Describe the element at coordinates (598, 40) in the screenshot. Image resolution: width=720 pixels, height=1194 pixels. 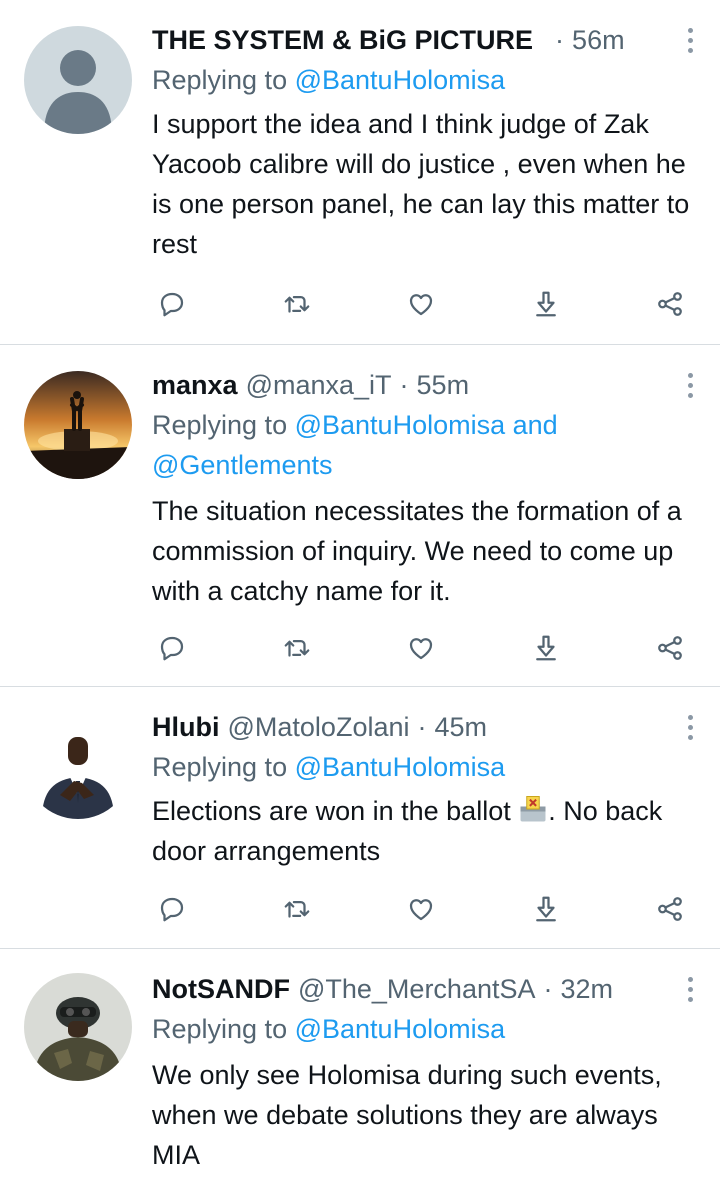
I see `timestamp: 56m` at that location.